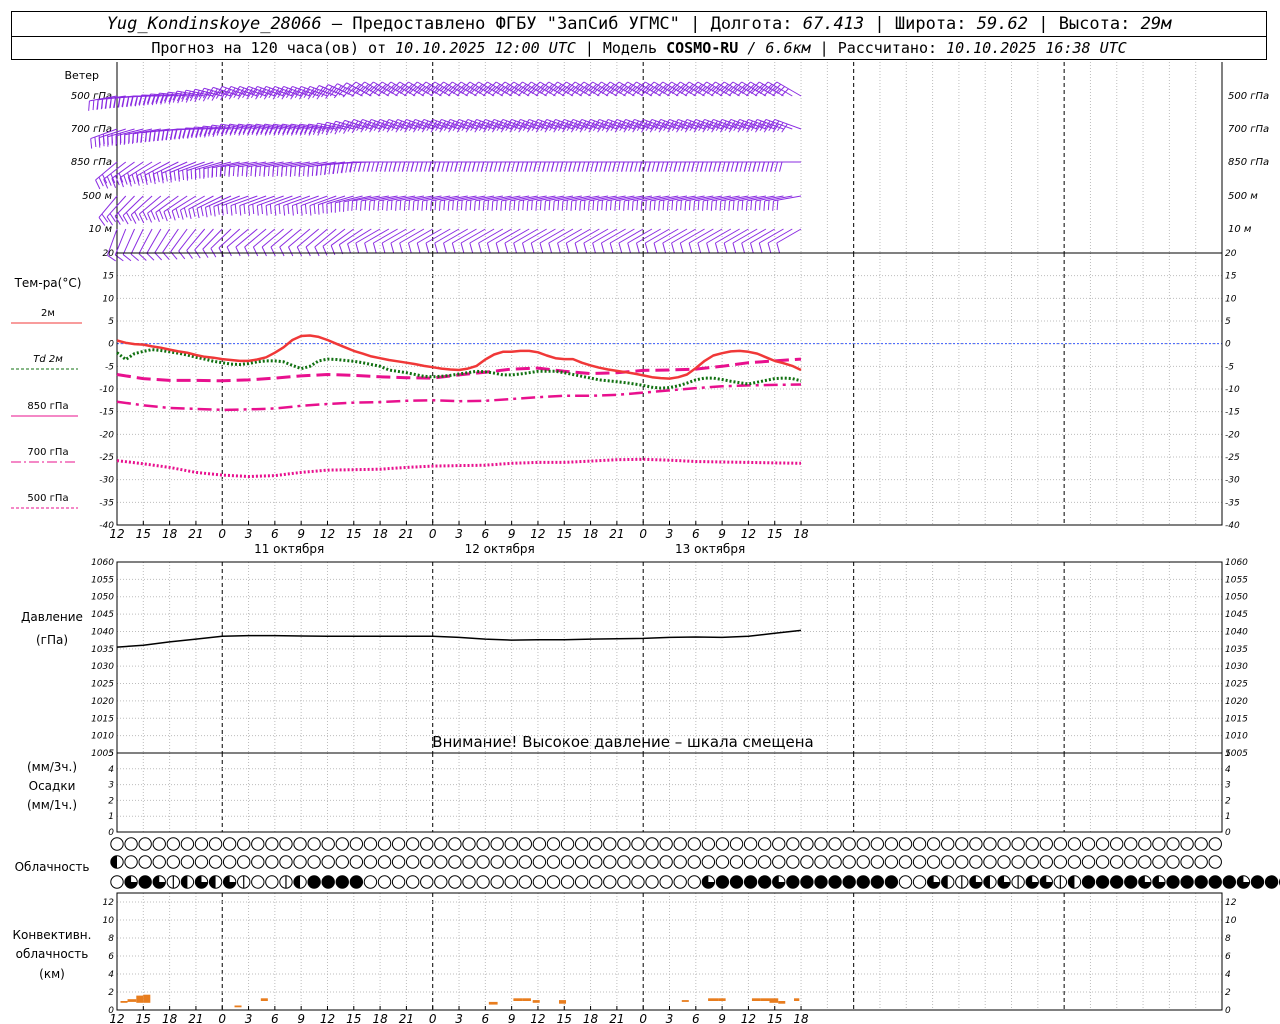 This screenshot has height=1024, width=1280. Describe the element at coordinates (1228, 801) in the screenshot. I see `y-tick-label-right: 2` at that location.